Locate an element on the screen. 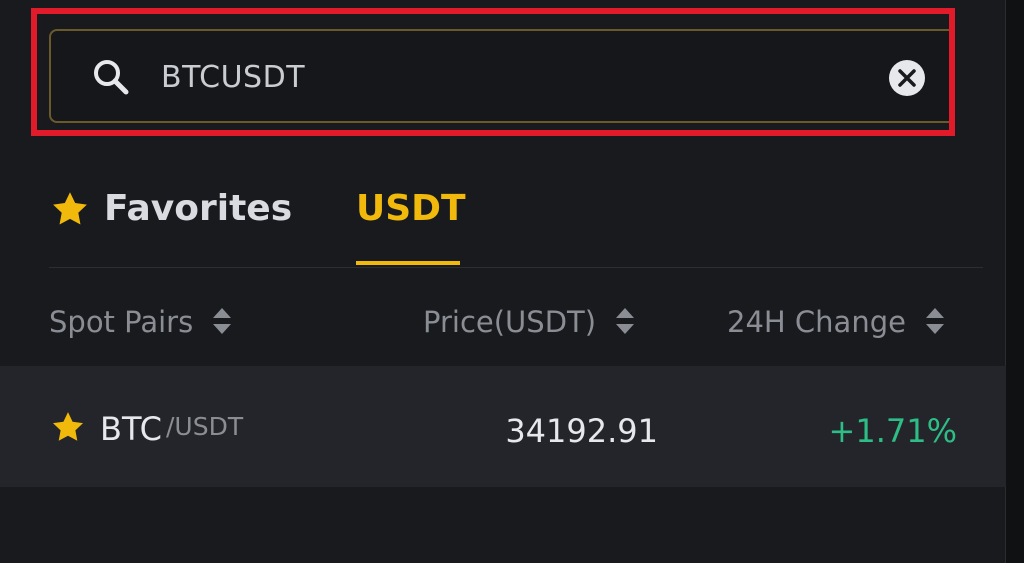 This screenshot has height=563, width=1024. tab-favorites-label: Favorites is located at coordinates (198, 208).